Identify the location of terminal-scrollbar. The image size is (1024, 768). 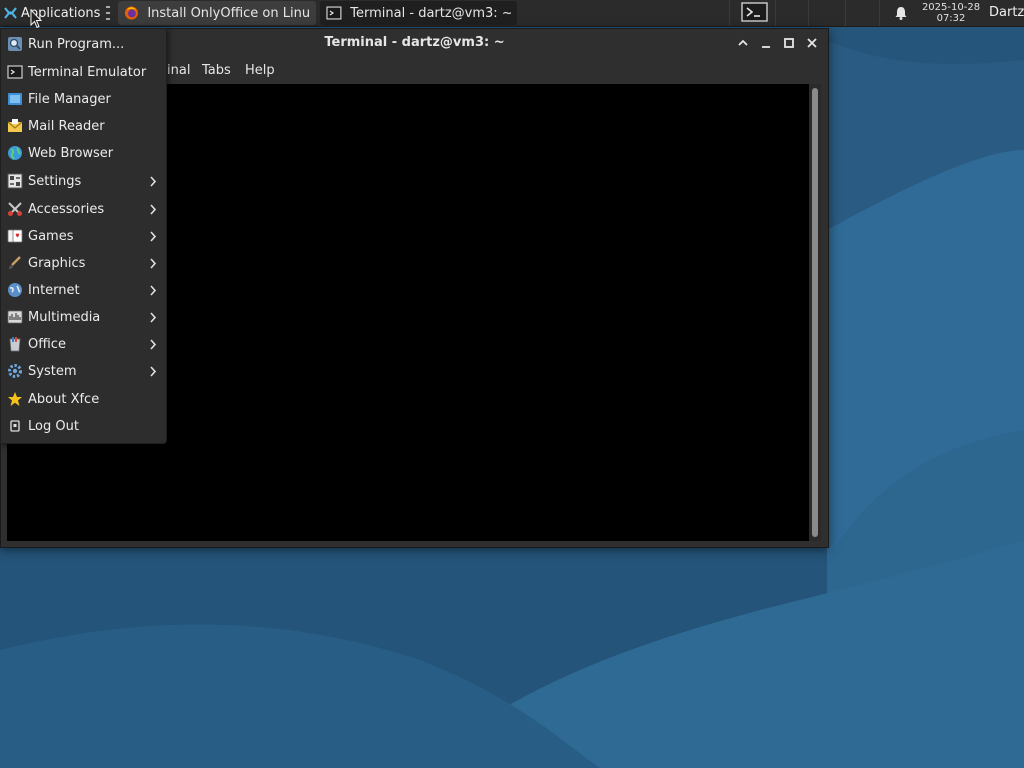
(815, 312).